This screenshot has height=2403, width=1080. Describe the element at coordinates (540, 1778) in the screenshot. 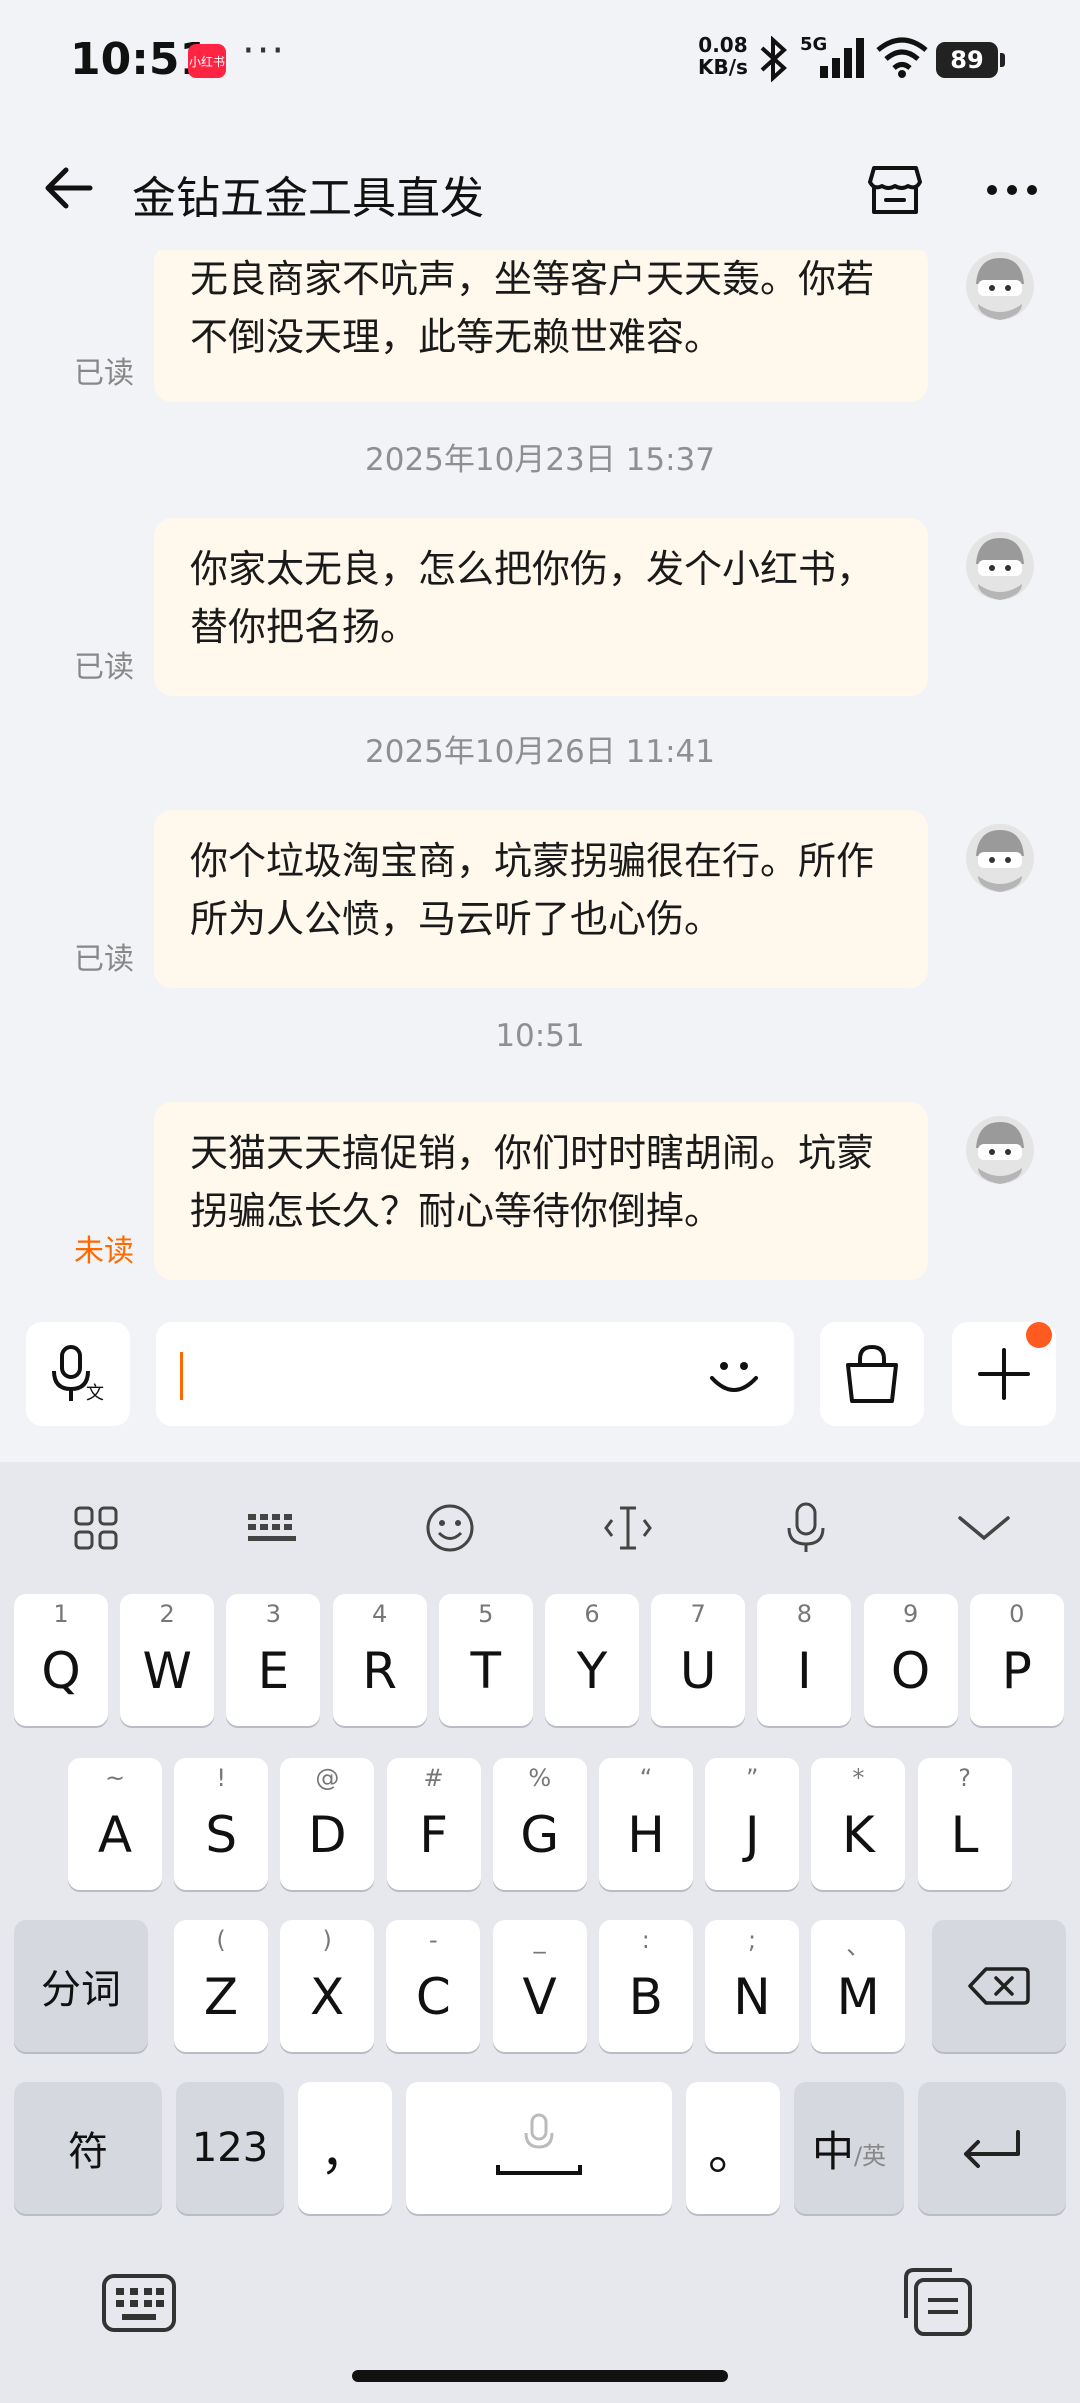

I see `key-hint: %` at that location.